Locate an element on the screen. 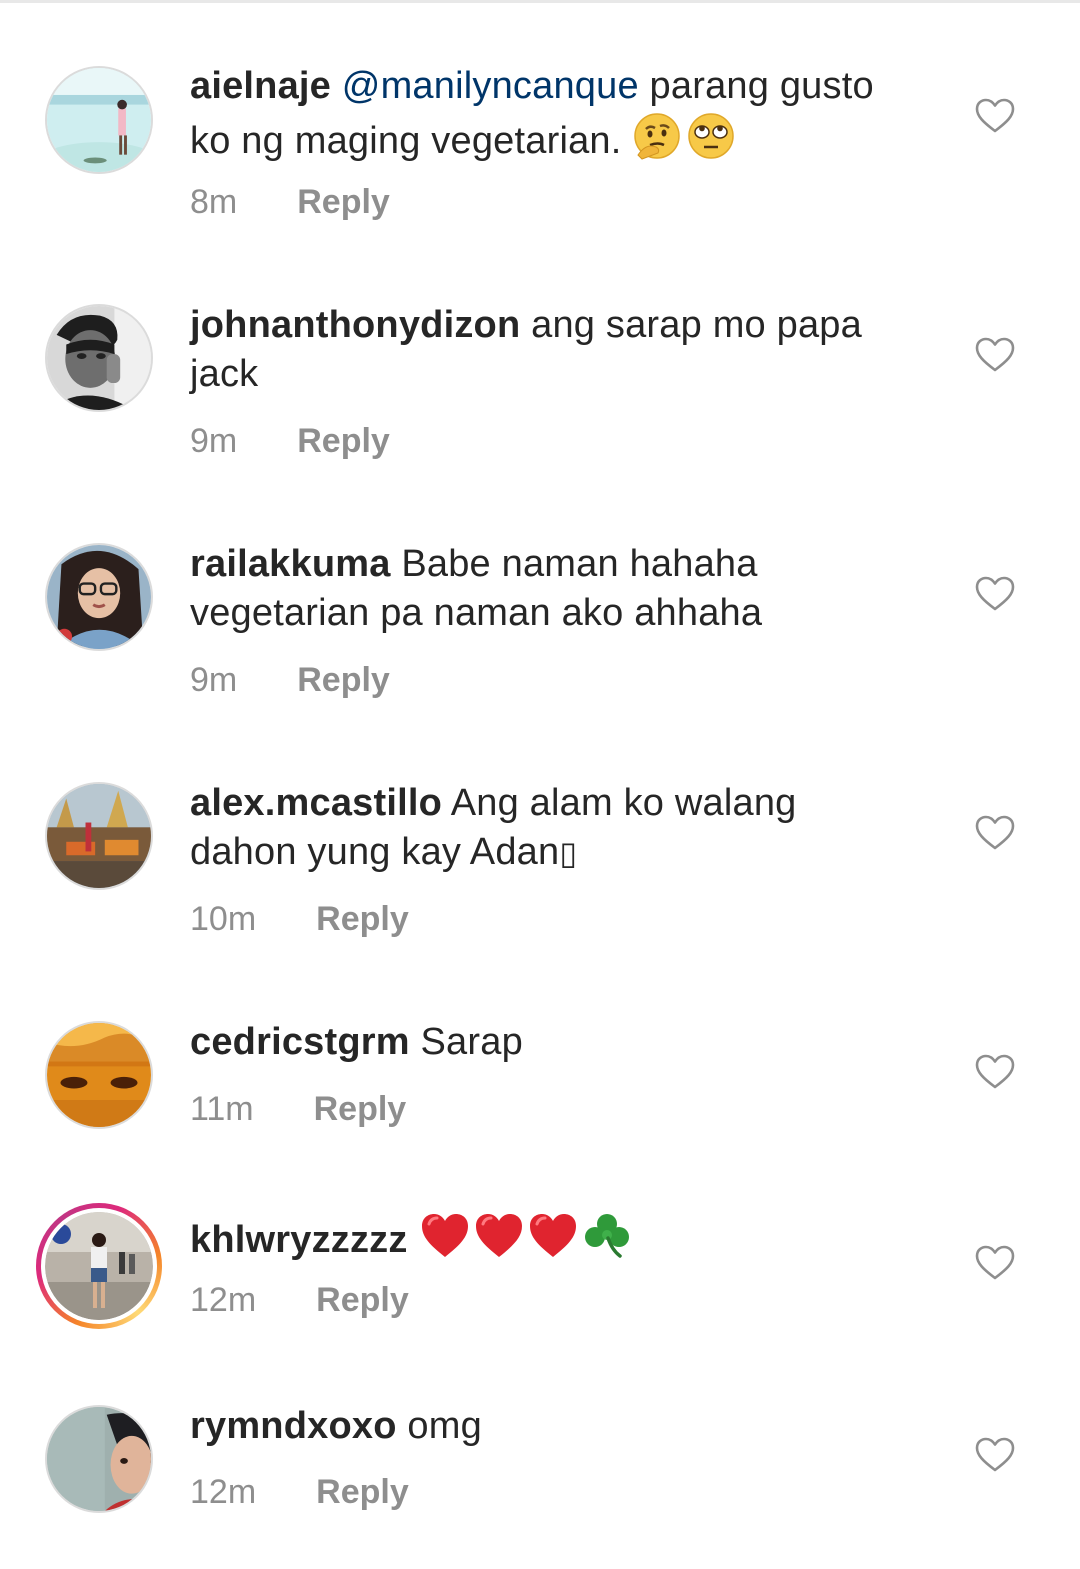  username: aielnaje is located at coordinates (260, 86).